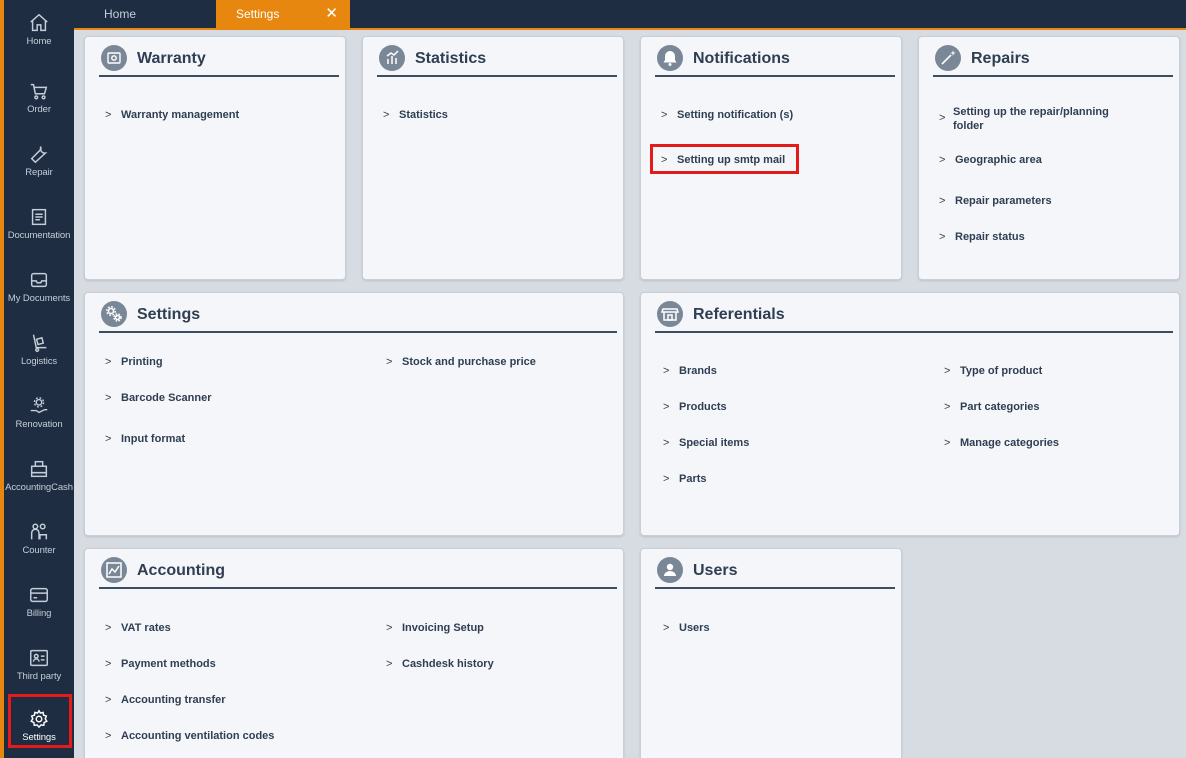  What do you see at coordinates (670, 58) in the screenshot?
I see `bell-icon` at bounding box center [670, 58].